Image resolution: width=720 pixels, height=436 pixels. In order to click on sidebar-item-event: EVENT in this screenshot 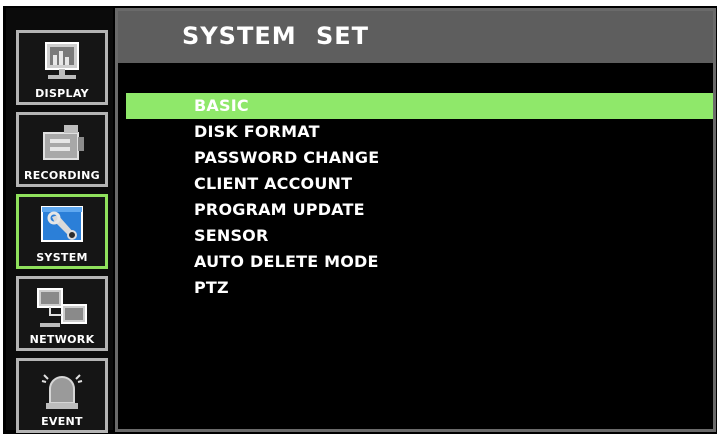, I will do `click(62, 395)`.